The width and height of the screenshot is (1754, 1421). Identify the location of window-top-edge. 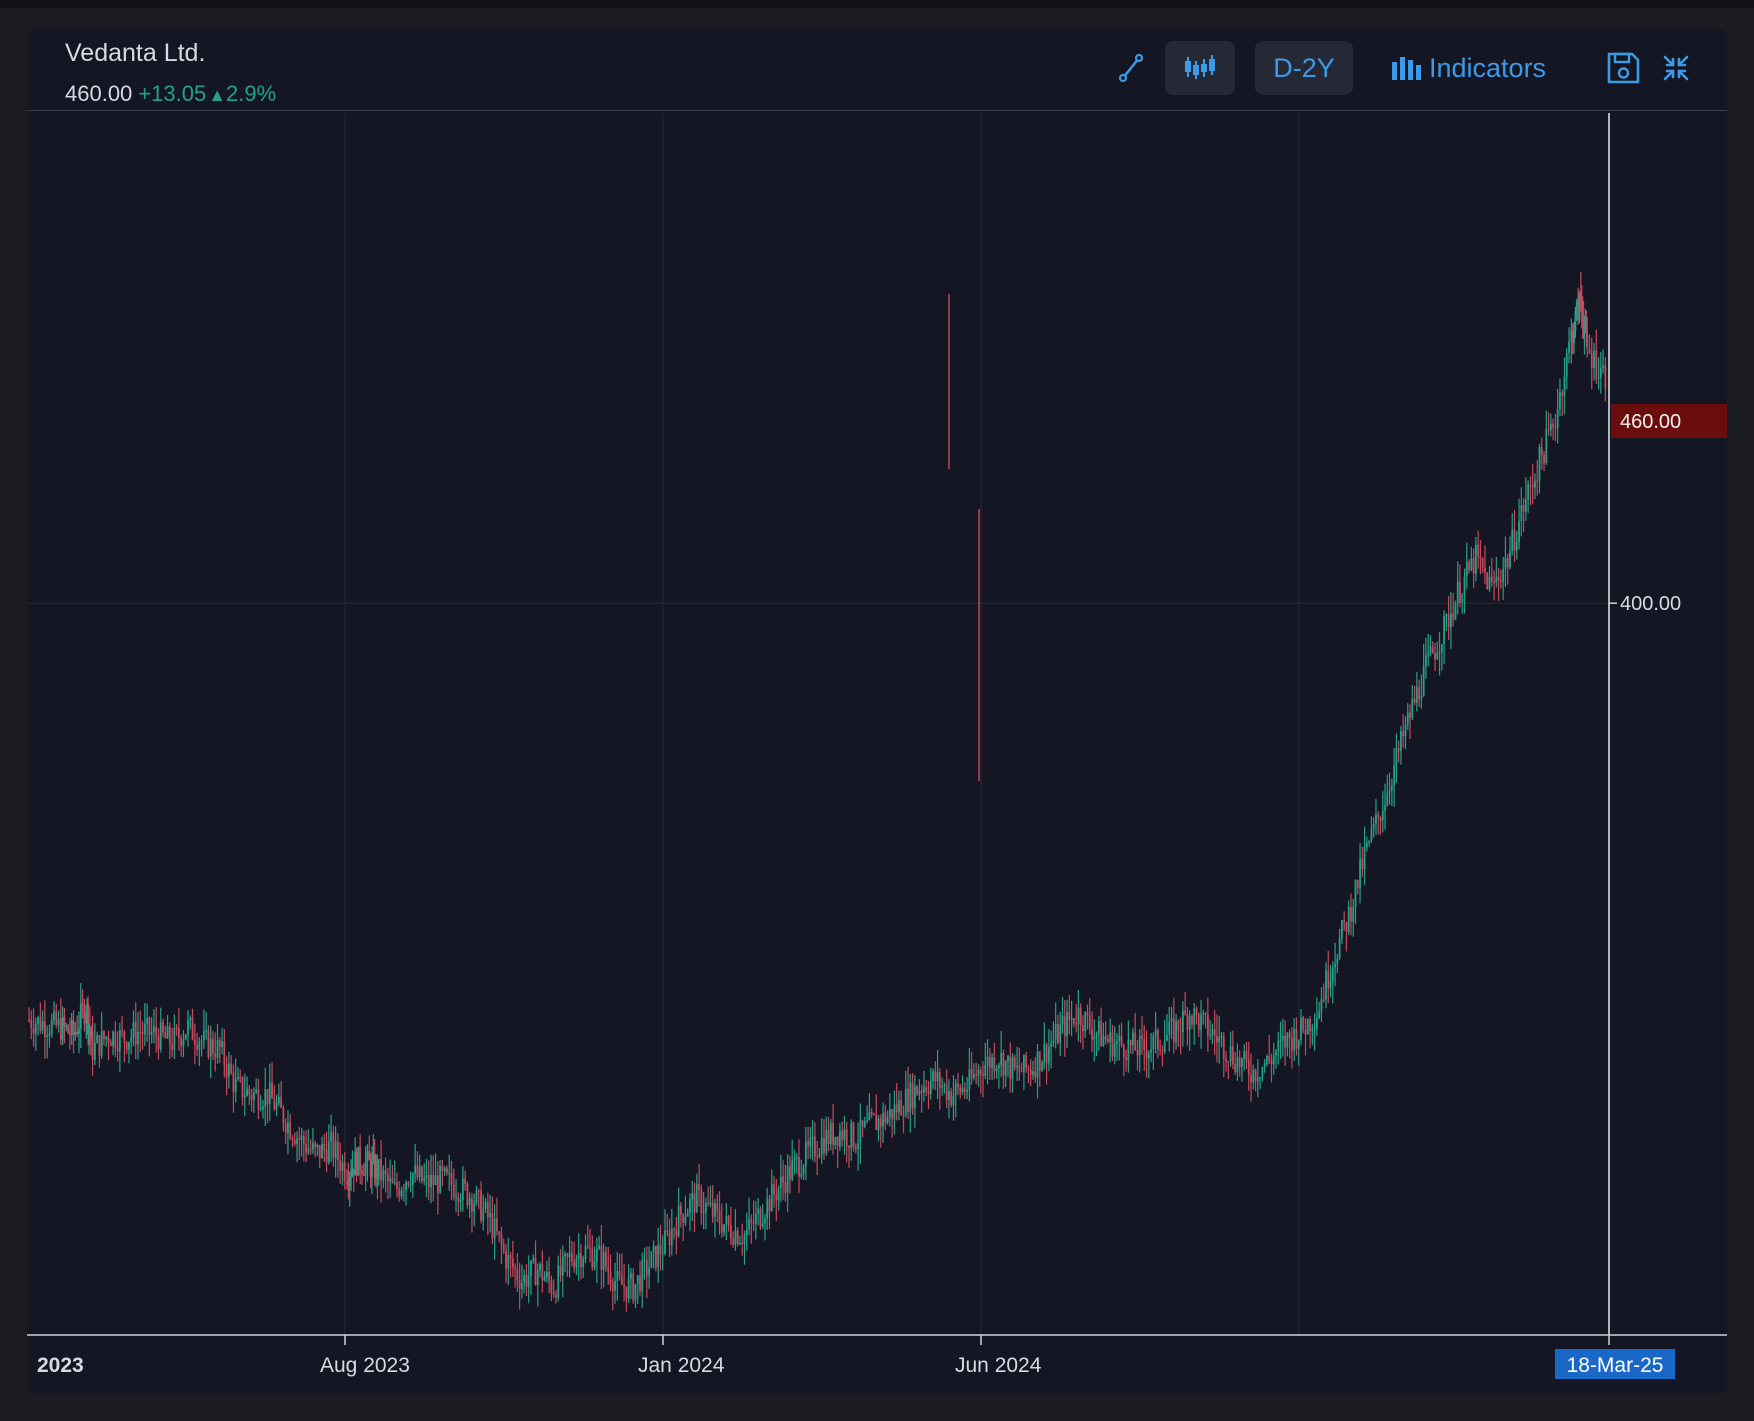
(877, 4).